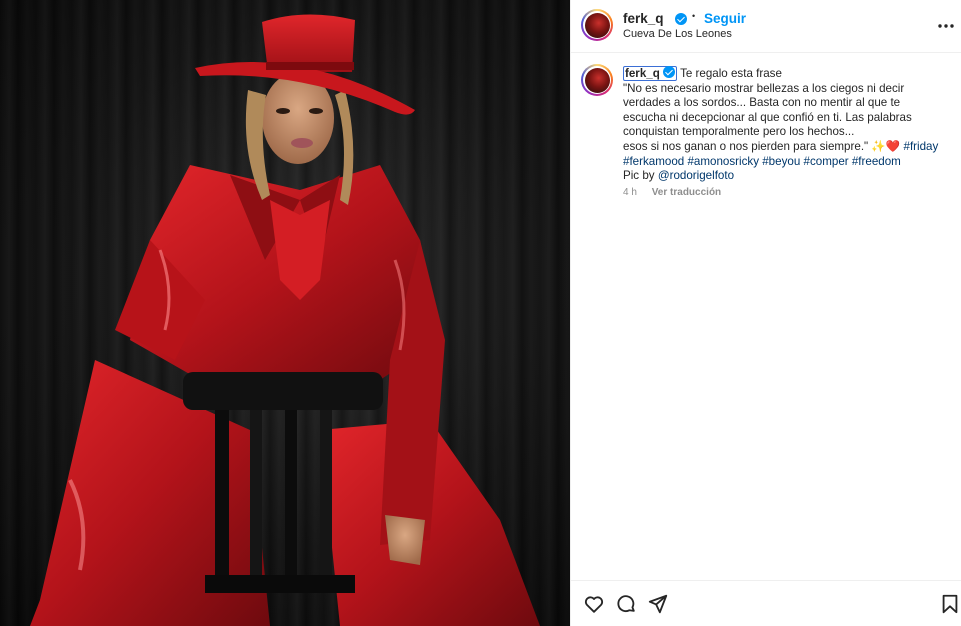 Image resolution: width=961 pixels, height=626 pixels. What do you see at coordinates (597, 80) in the screenshot?
I see `caption-author-avatar` at bounding box center [597, 80].